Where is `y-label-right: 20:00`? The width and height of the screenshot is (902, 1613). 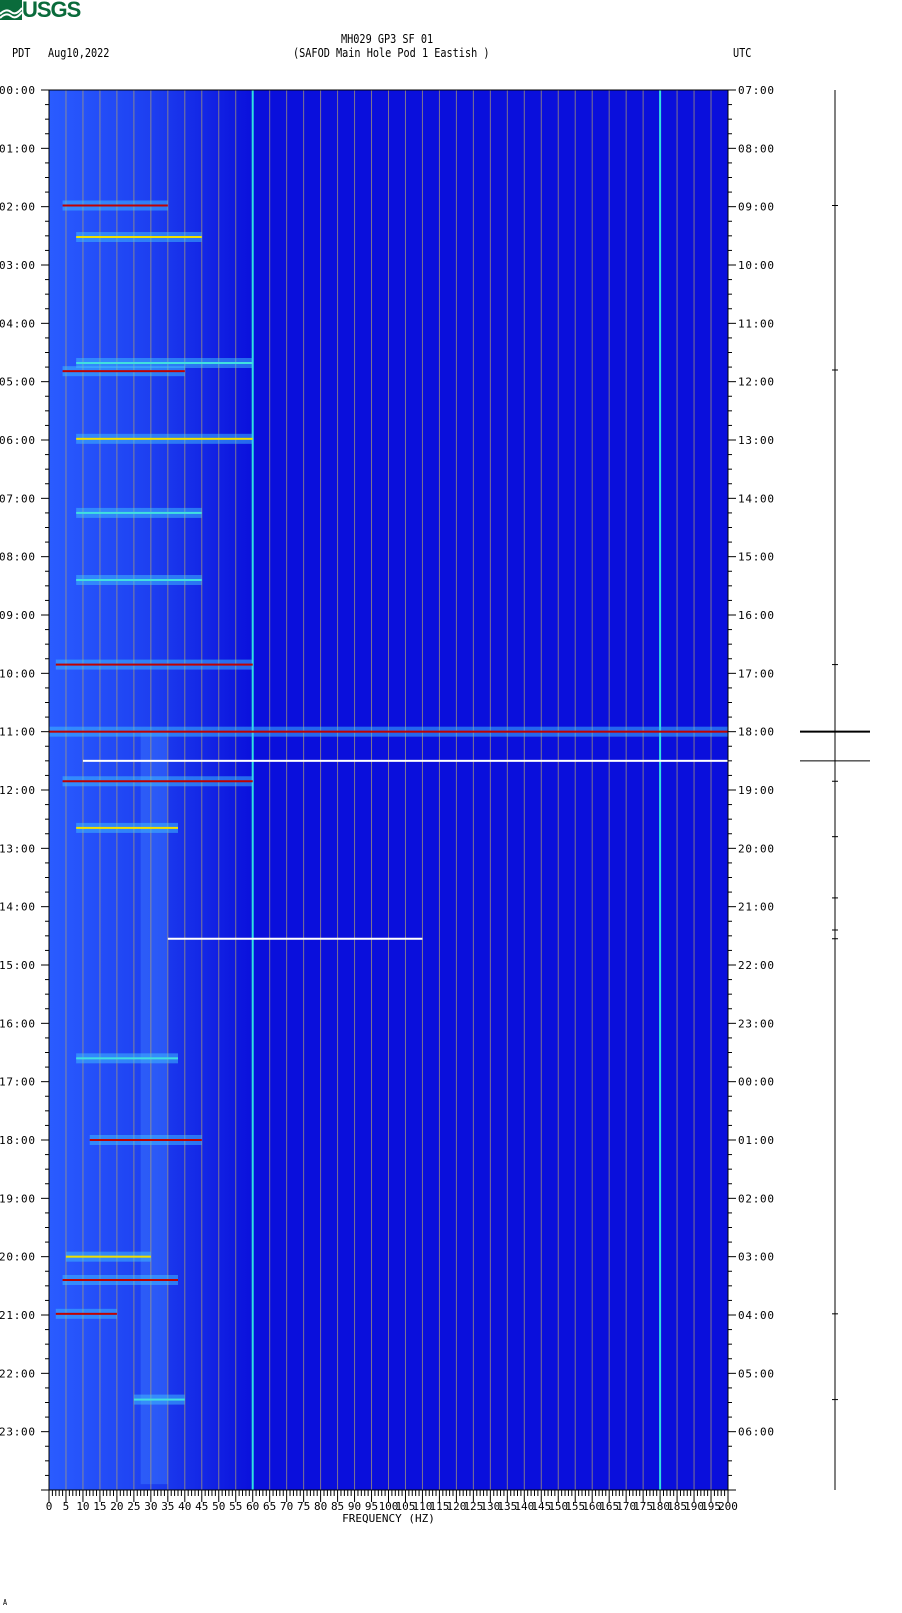 y-label-right: 20:00 is located at coordinates (756, 848).